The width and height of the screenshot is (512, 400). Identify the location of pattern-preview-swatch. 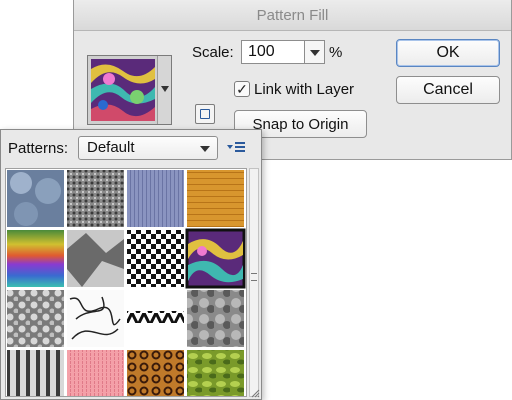
(123, 90).